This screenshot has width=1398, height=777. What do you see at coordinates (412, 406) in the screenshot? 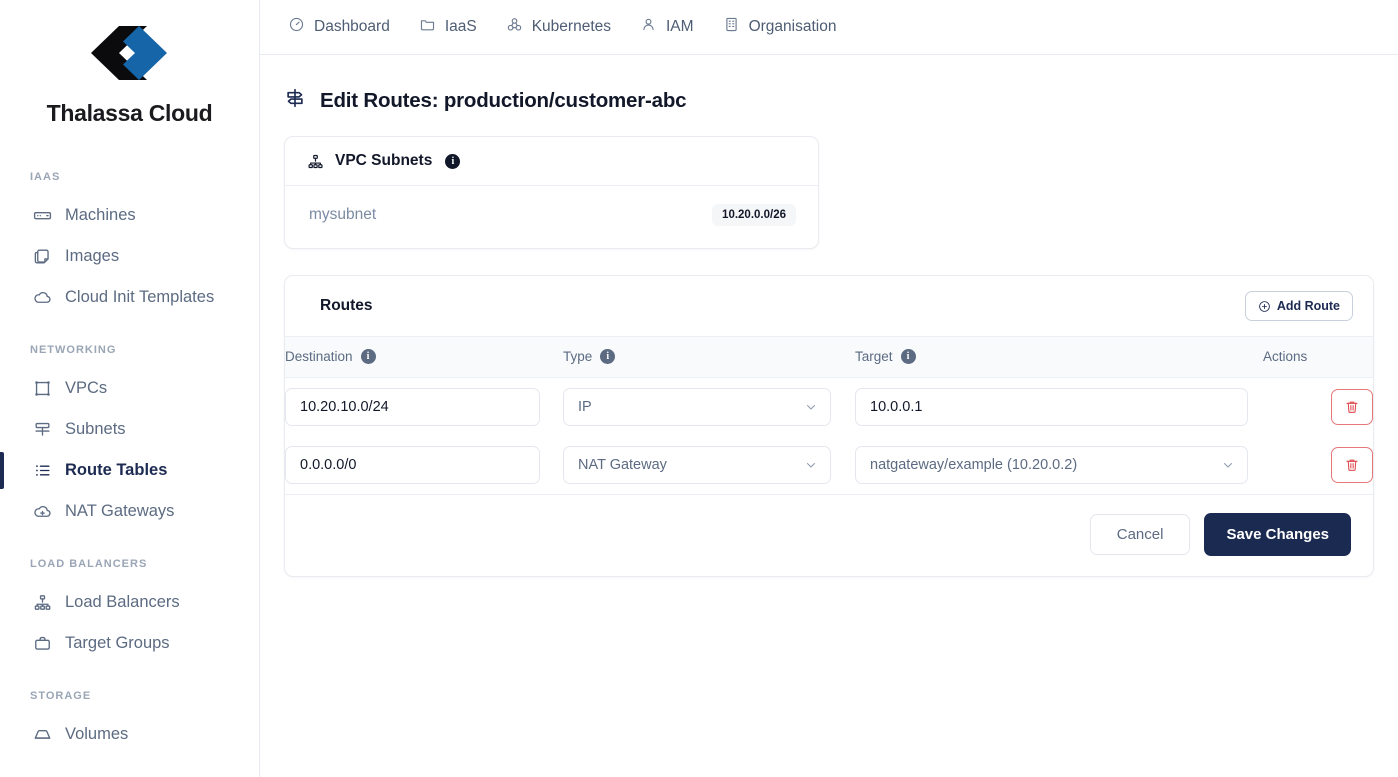
I see `destination-input: 10.20.10.0/24` at bounding box center [412, 406].